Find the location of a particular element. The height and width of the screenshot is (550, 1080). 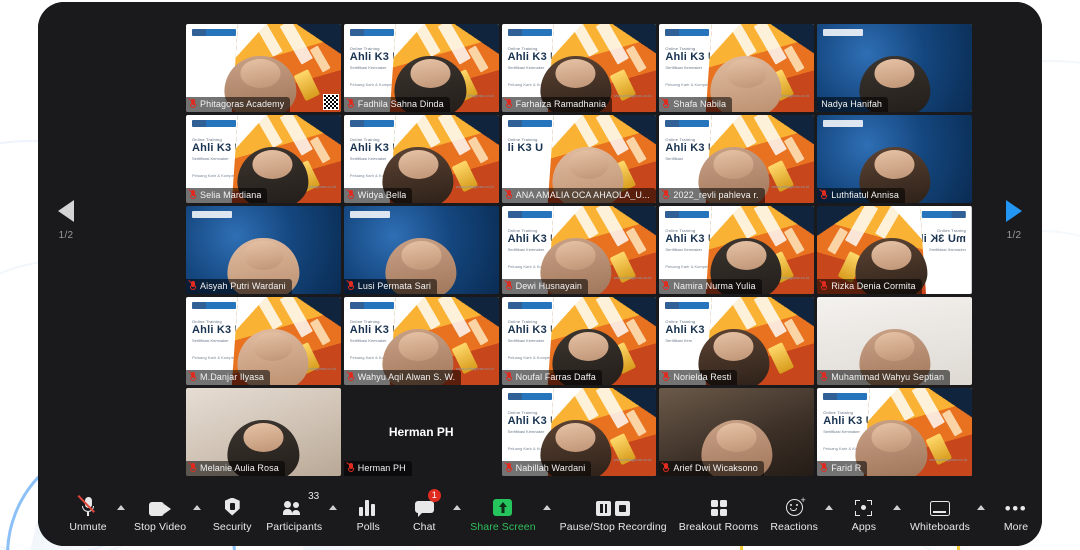

chevron-up-icon-unmute is located at coordinates (121, 507).